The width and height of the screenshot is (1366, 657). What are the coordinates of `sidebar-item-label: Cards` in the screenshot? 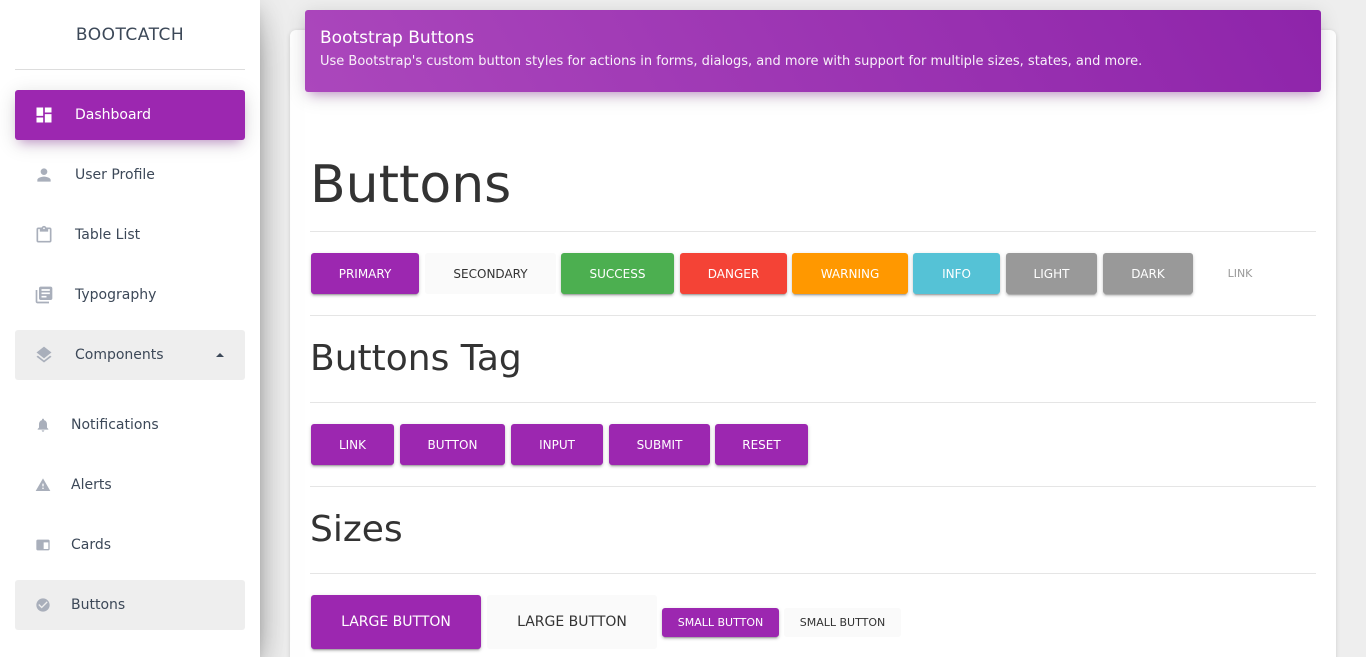 It's located at (91, 545).